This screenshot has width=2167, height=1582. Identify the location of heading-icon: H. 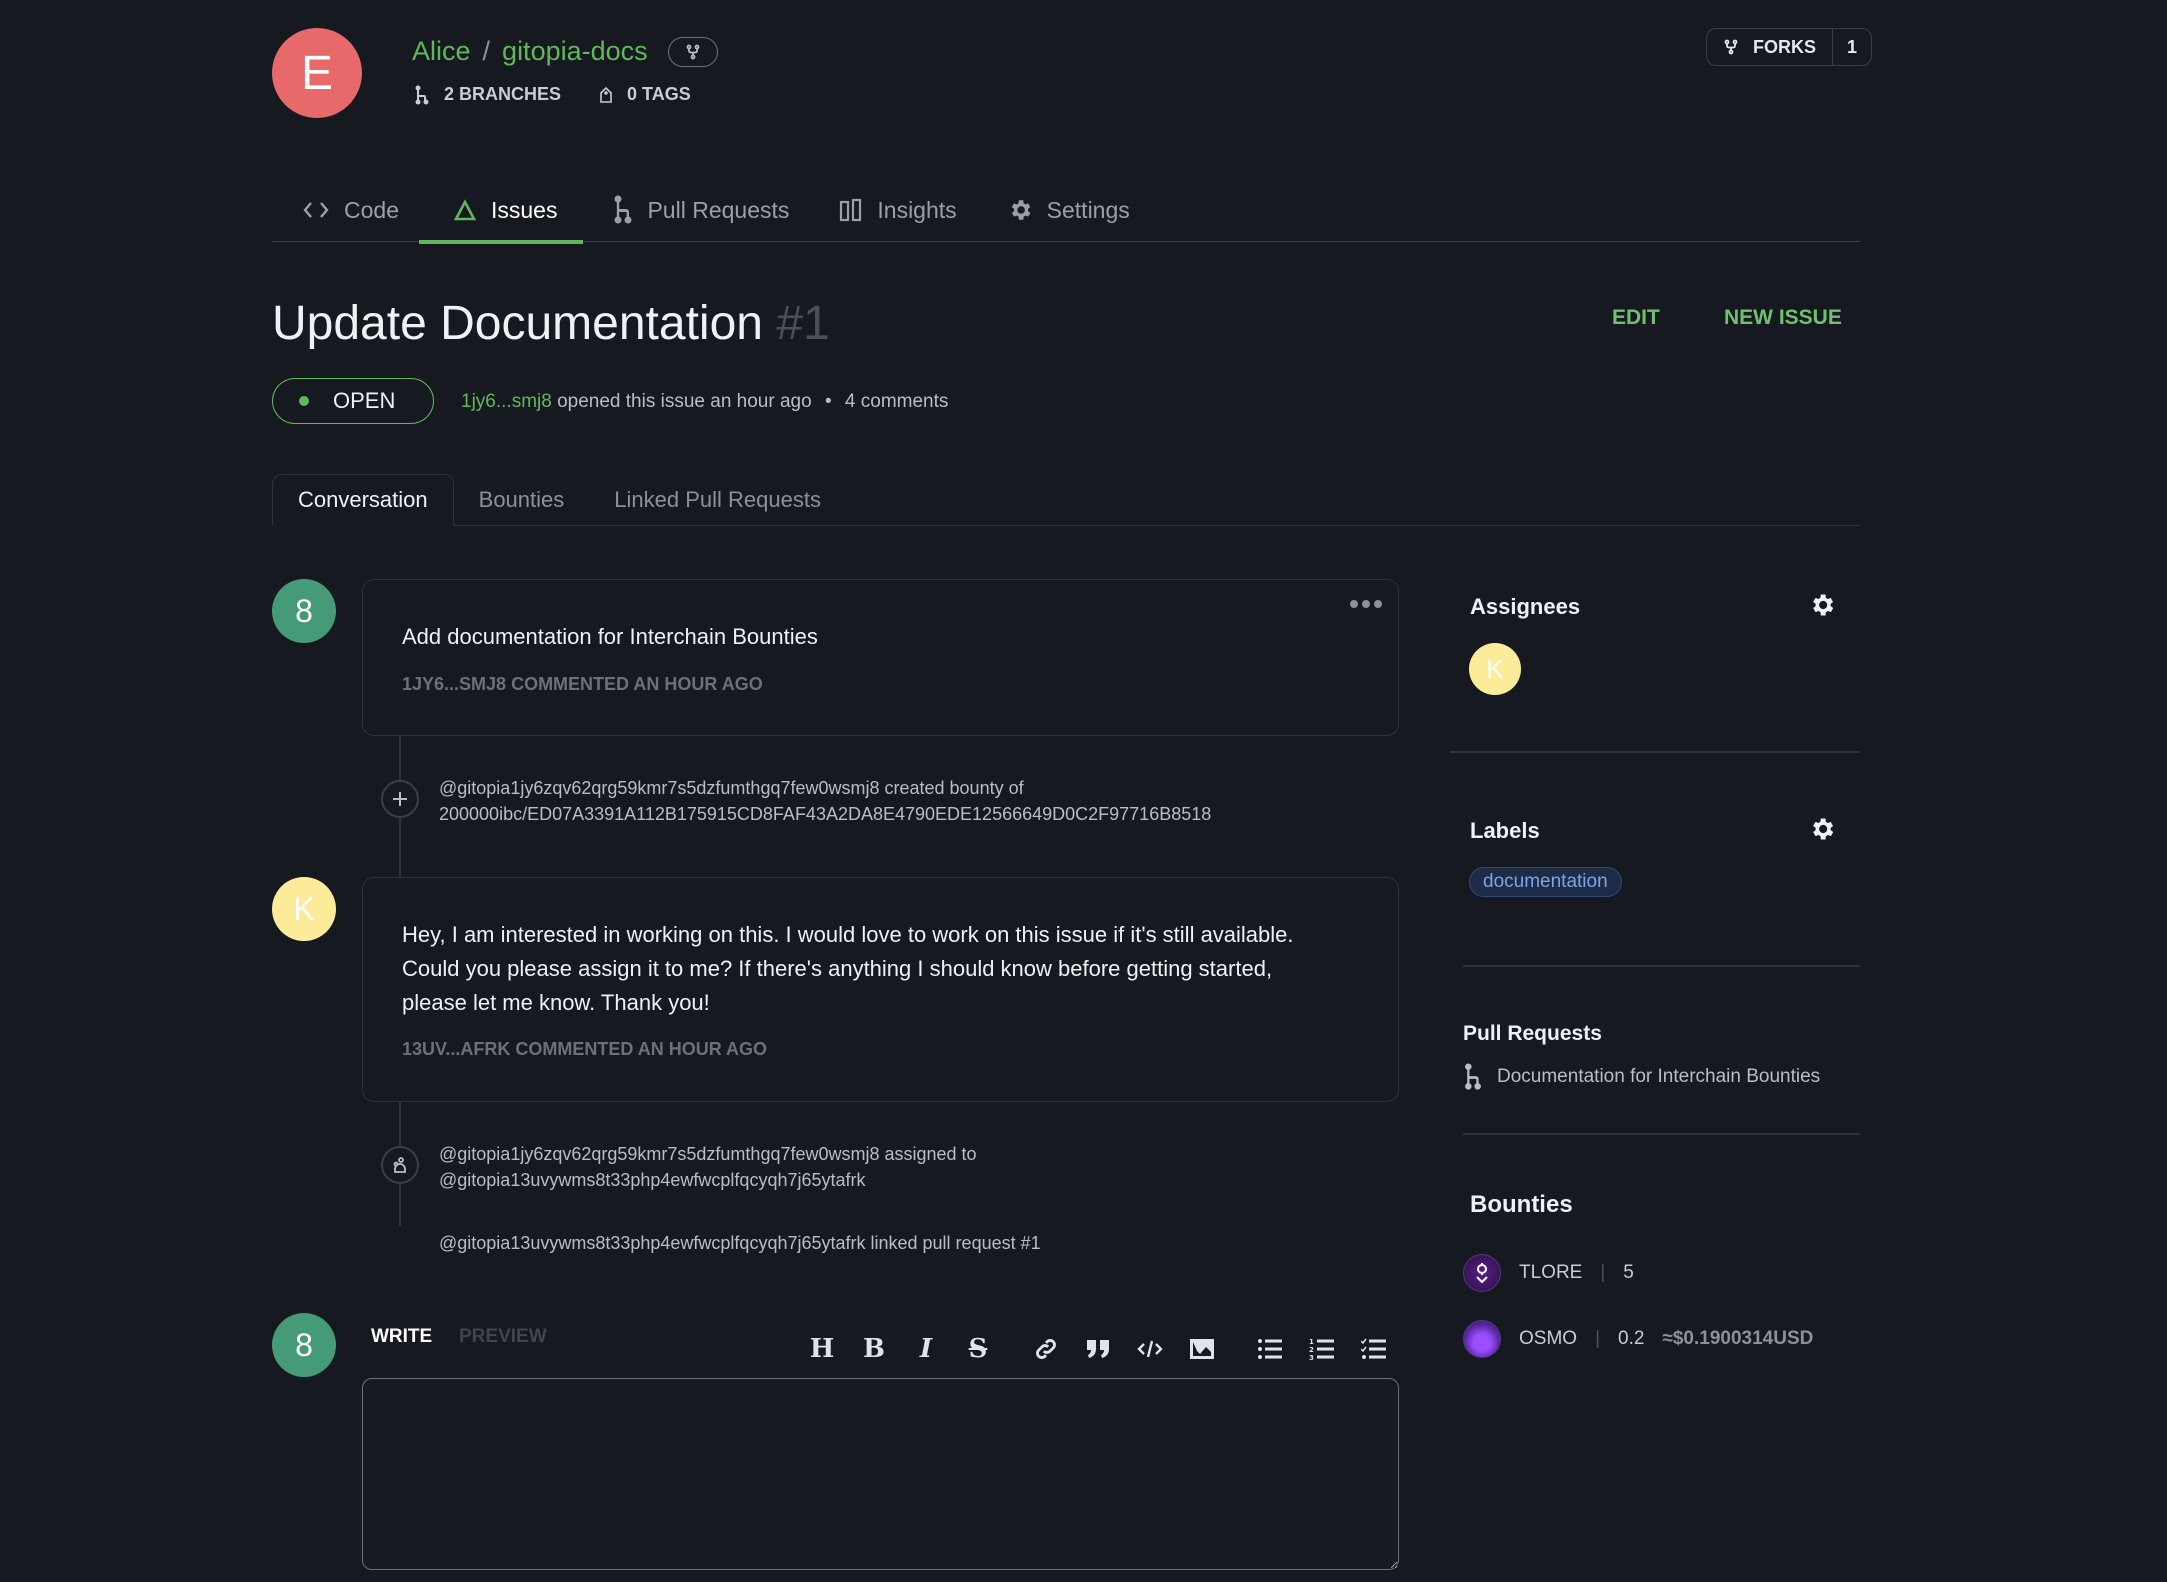
(822, 1349).